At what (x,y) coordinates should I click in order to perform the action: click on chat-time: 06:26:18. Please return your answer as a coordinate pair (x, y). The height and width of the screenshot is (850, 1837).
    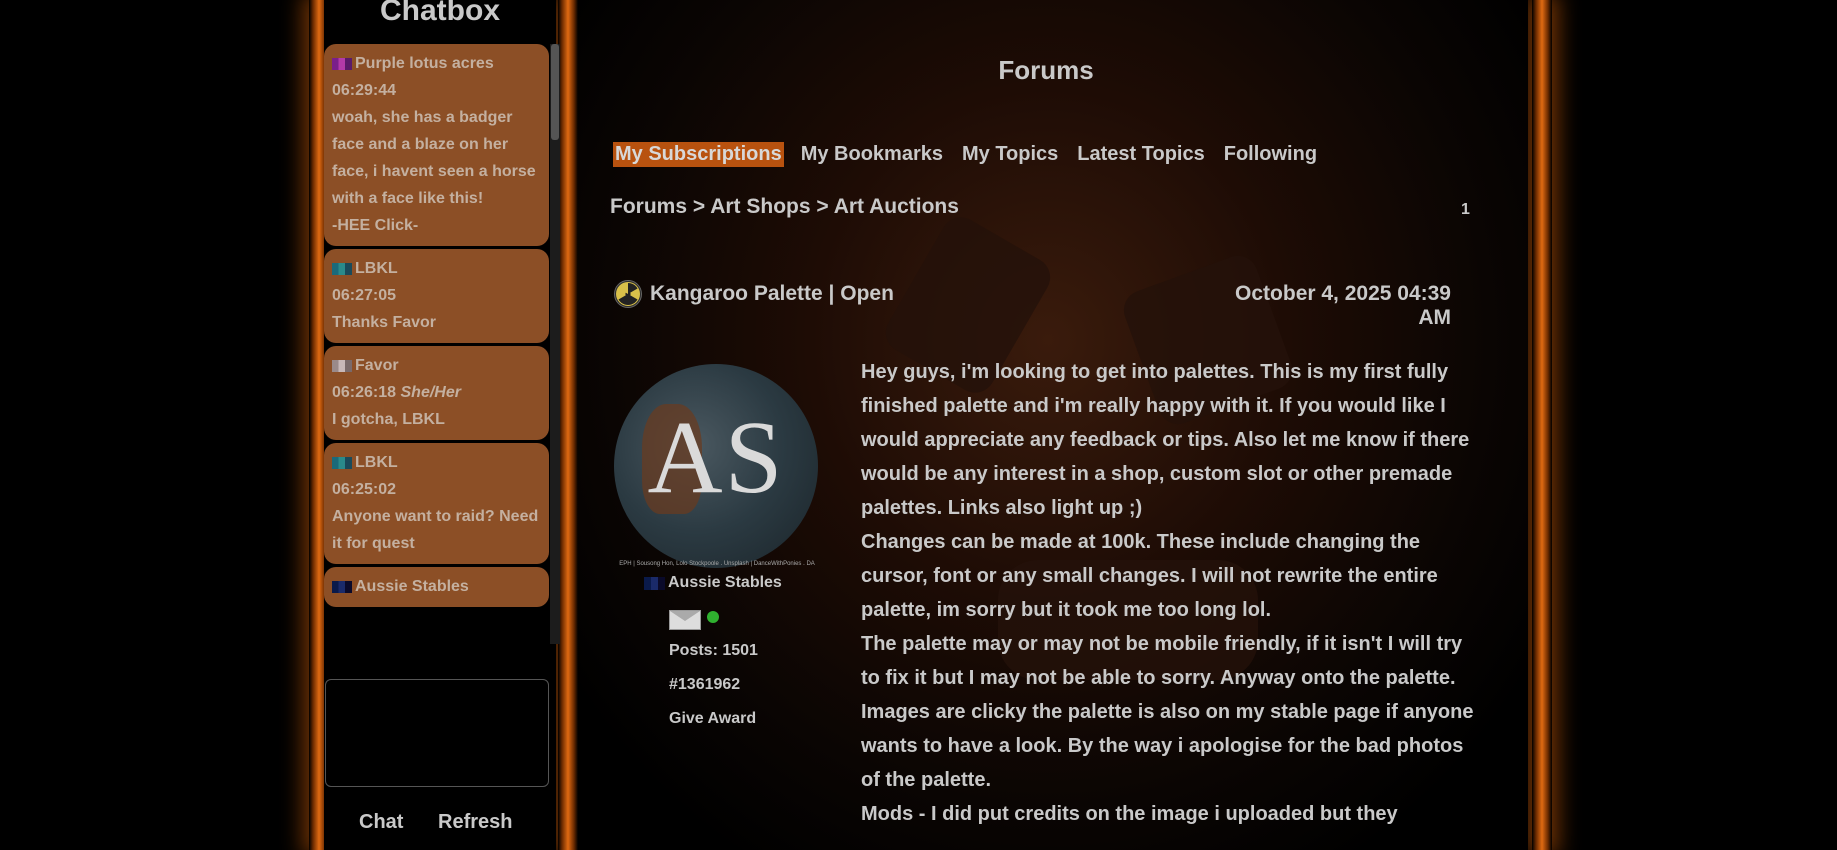
    Looking at the image, I should click on (364, 392).